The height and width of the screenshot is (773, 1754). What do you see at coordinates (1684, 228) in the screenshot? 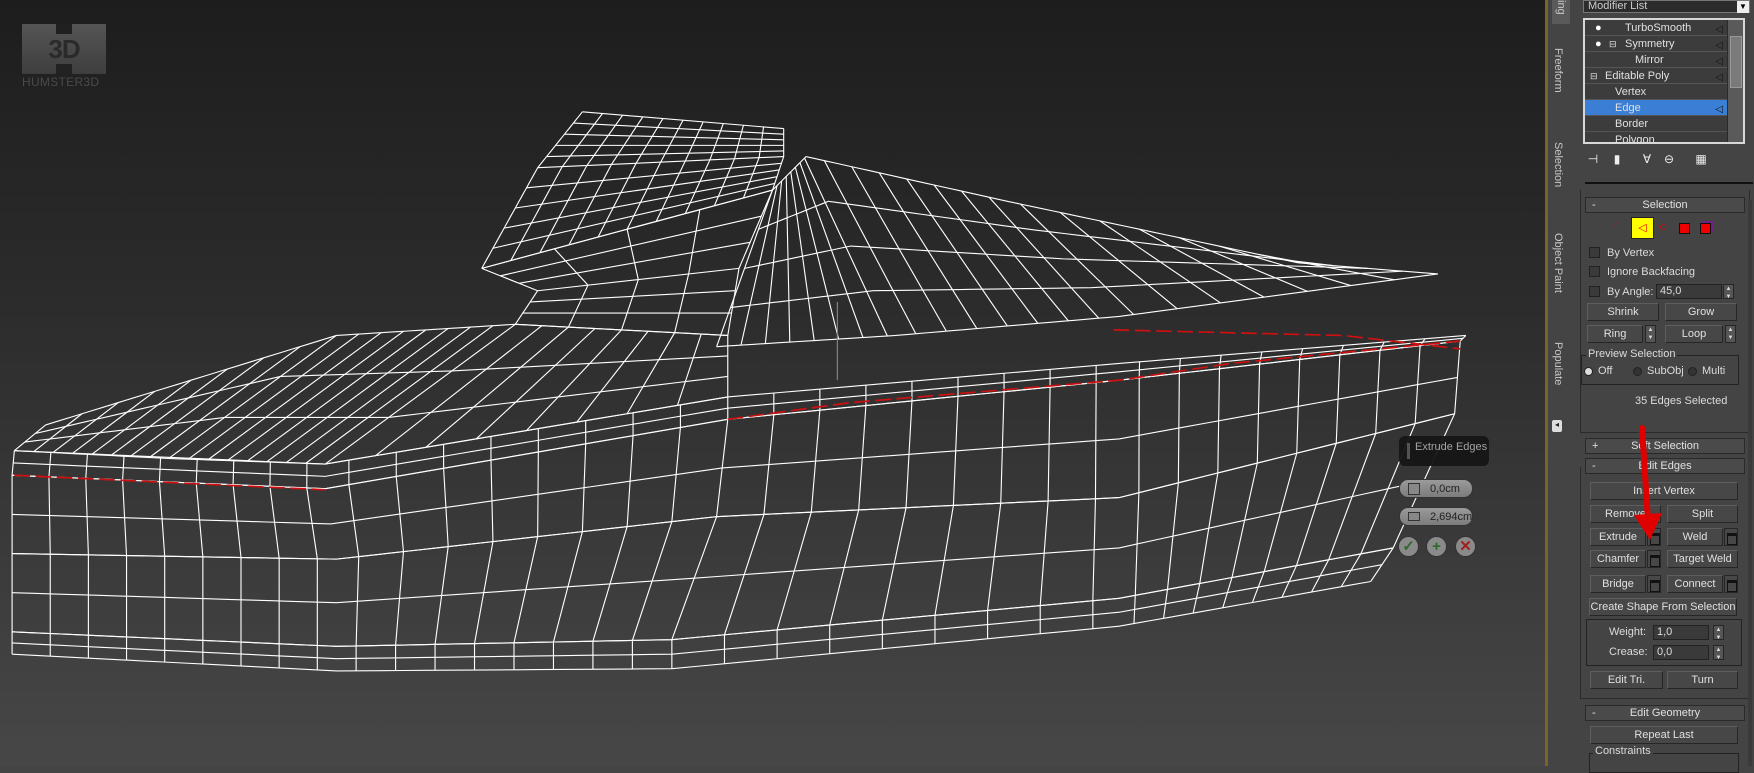
I see `polygon-mode-icon` at bounding box center [1684, 228].